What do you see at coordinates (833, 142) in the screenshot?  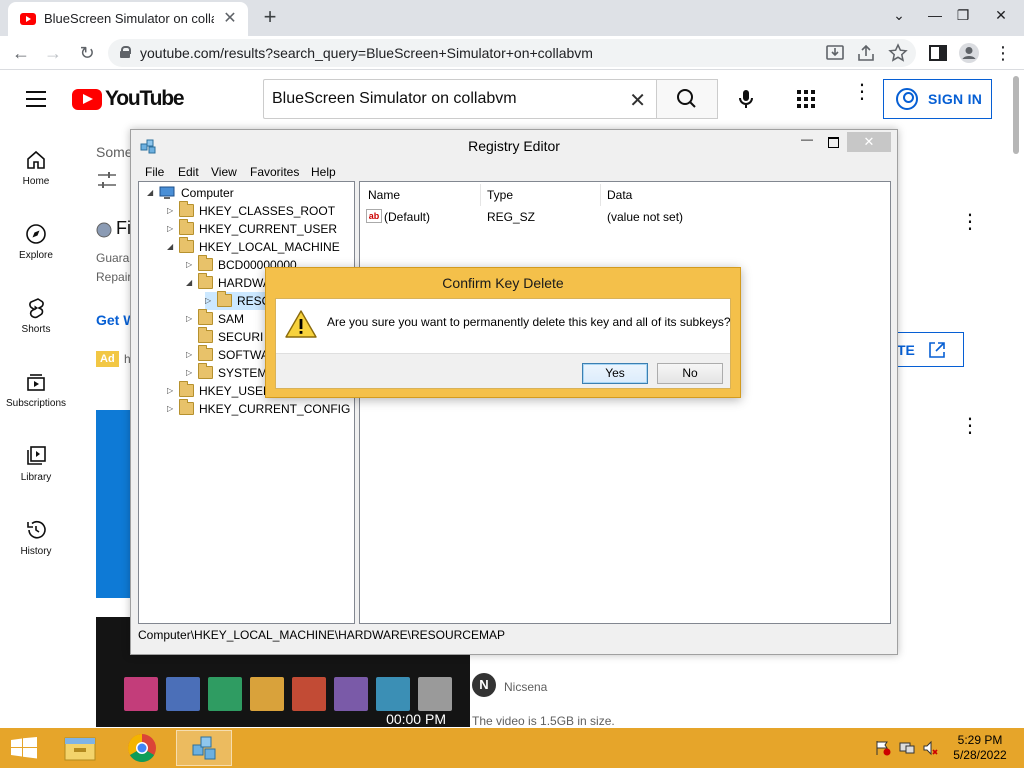 I see `regedit-maximize-button` at bounding box center [833, 142].